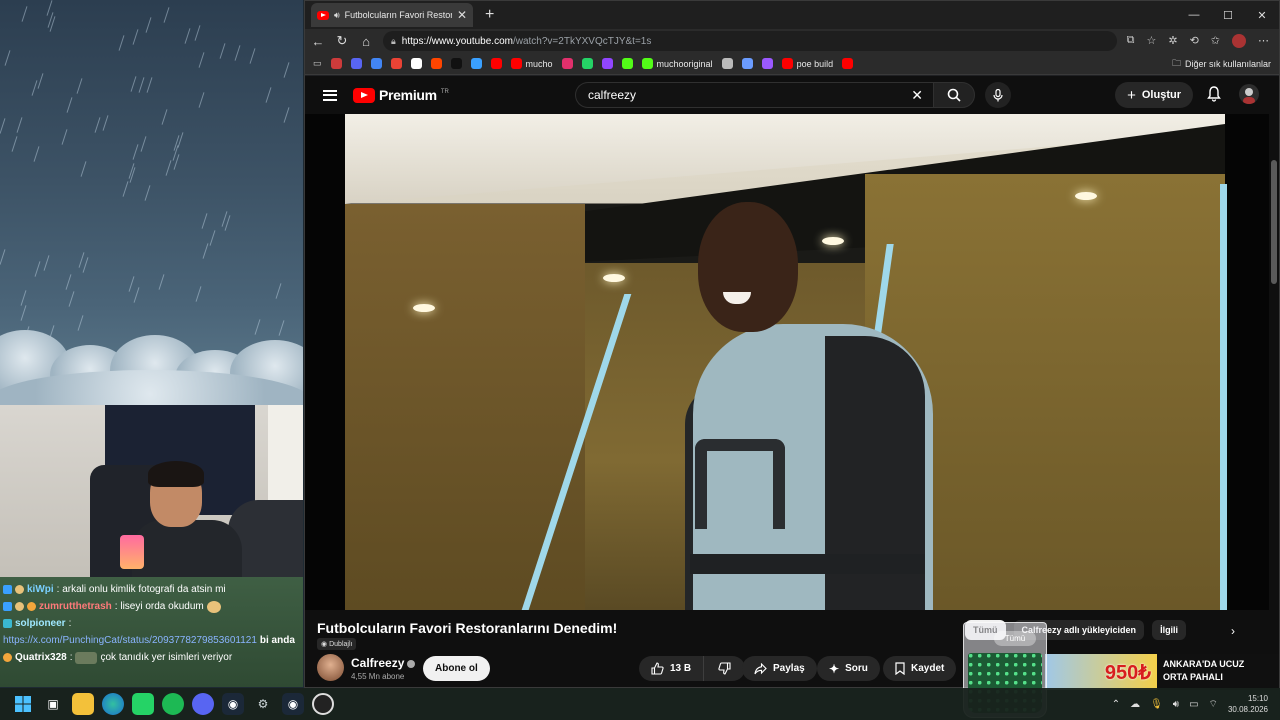  Describe the element at coordinates (917, 95) in the screenshot. I see `clear-search-icon: ✕` at that location.